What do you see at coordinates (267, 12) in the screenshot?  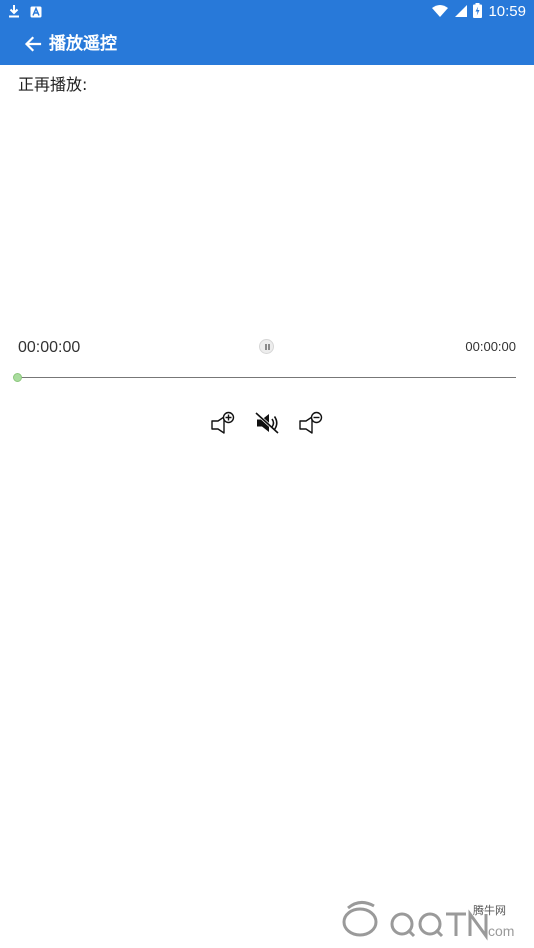 I see `status-bar: 10:59` at bounding box center [267, 12].